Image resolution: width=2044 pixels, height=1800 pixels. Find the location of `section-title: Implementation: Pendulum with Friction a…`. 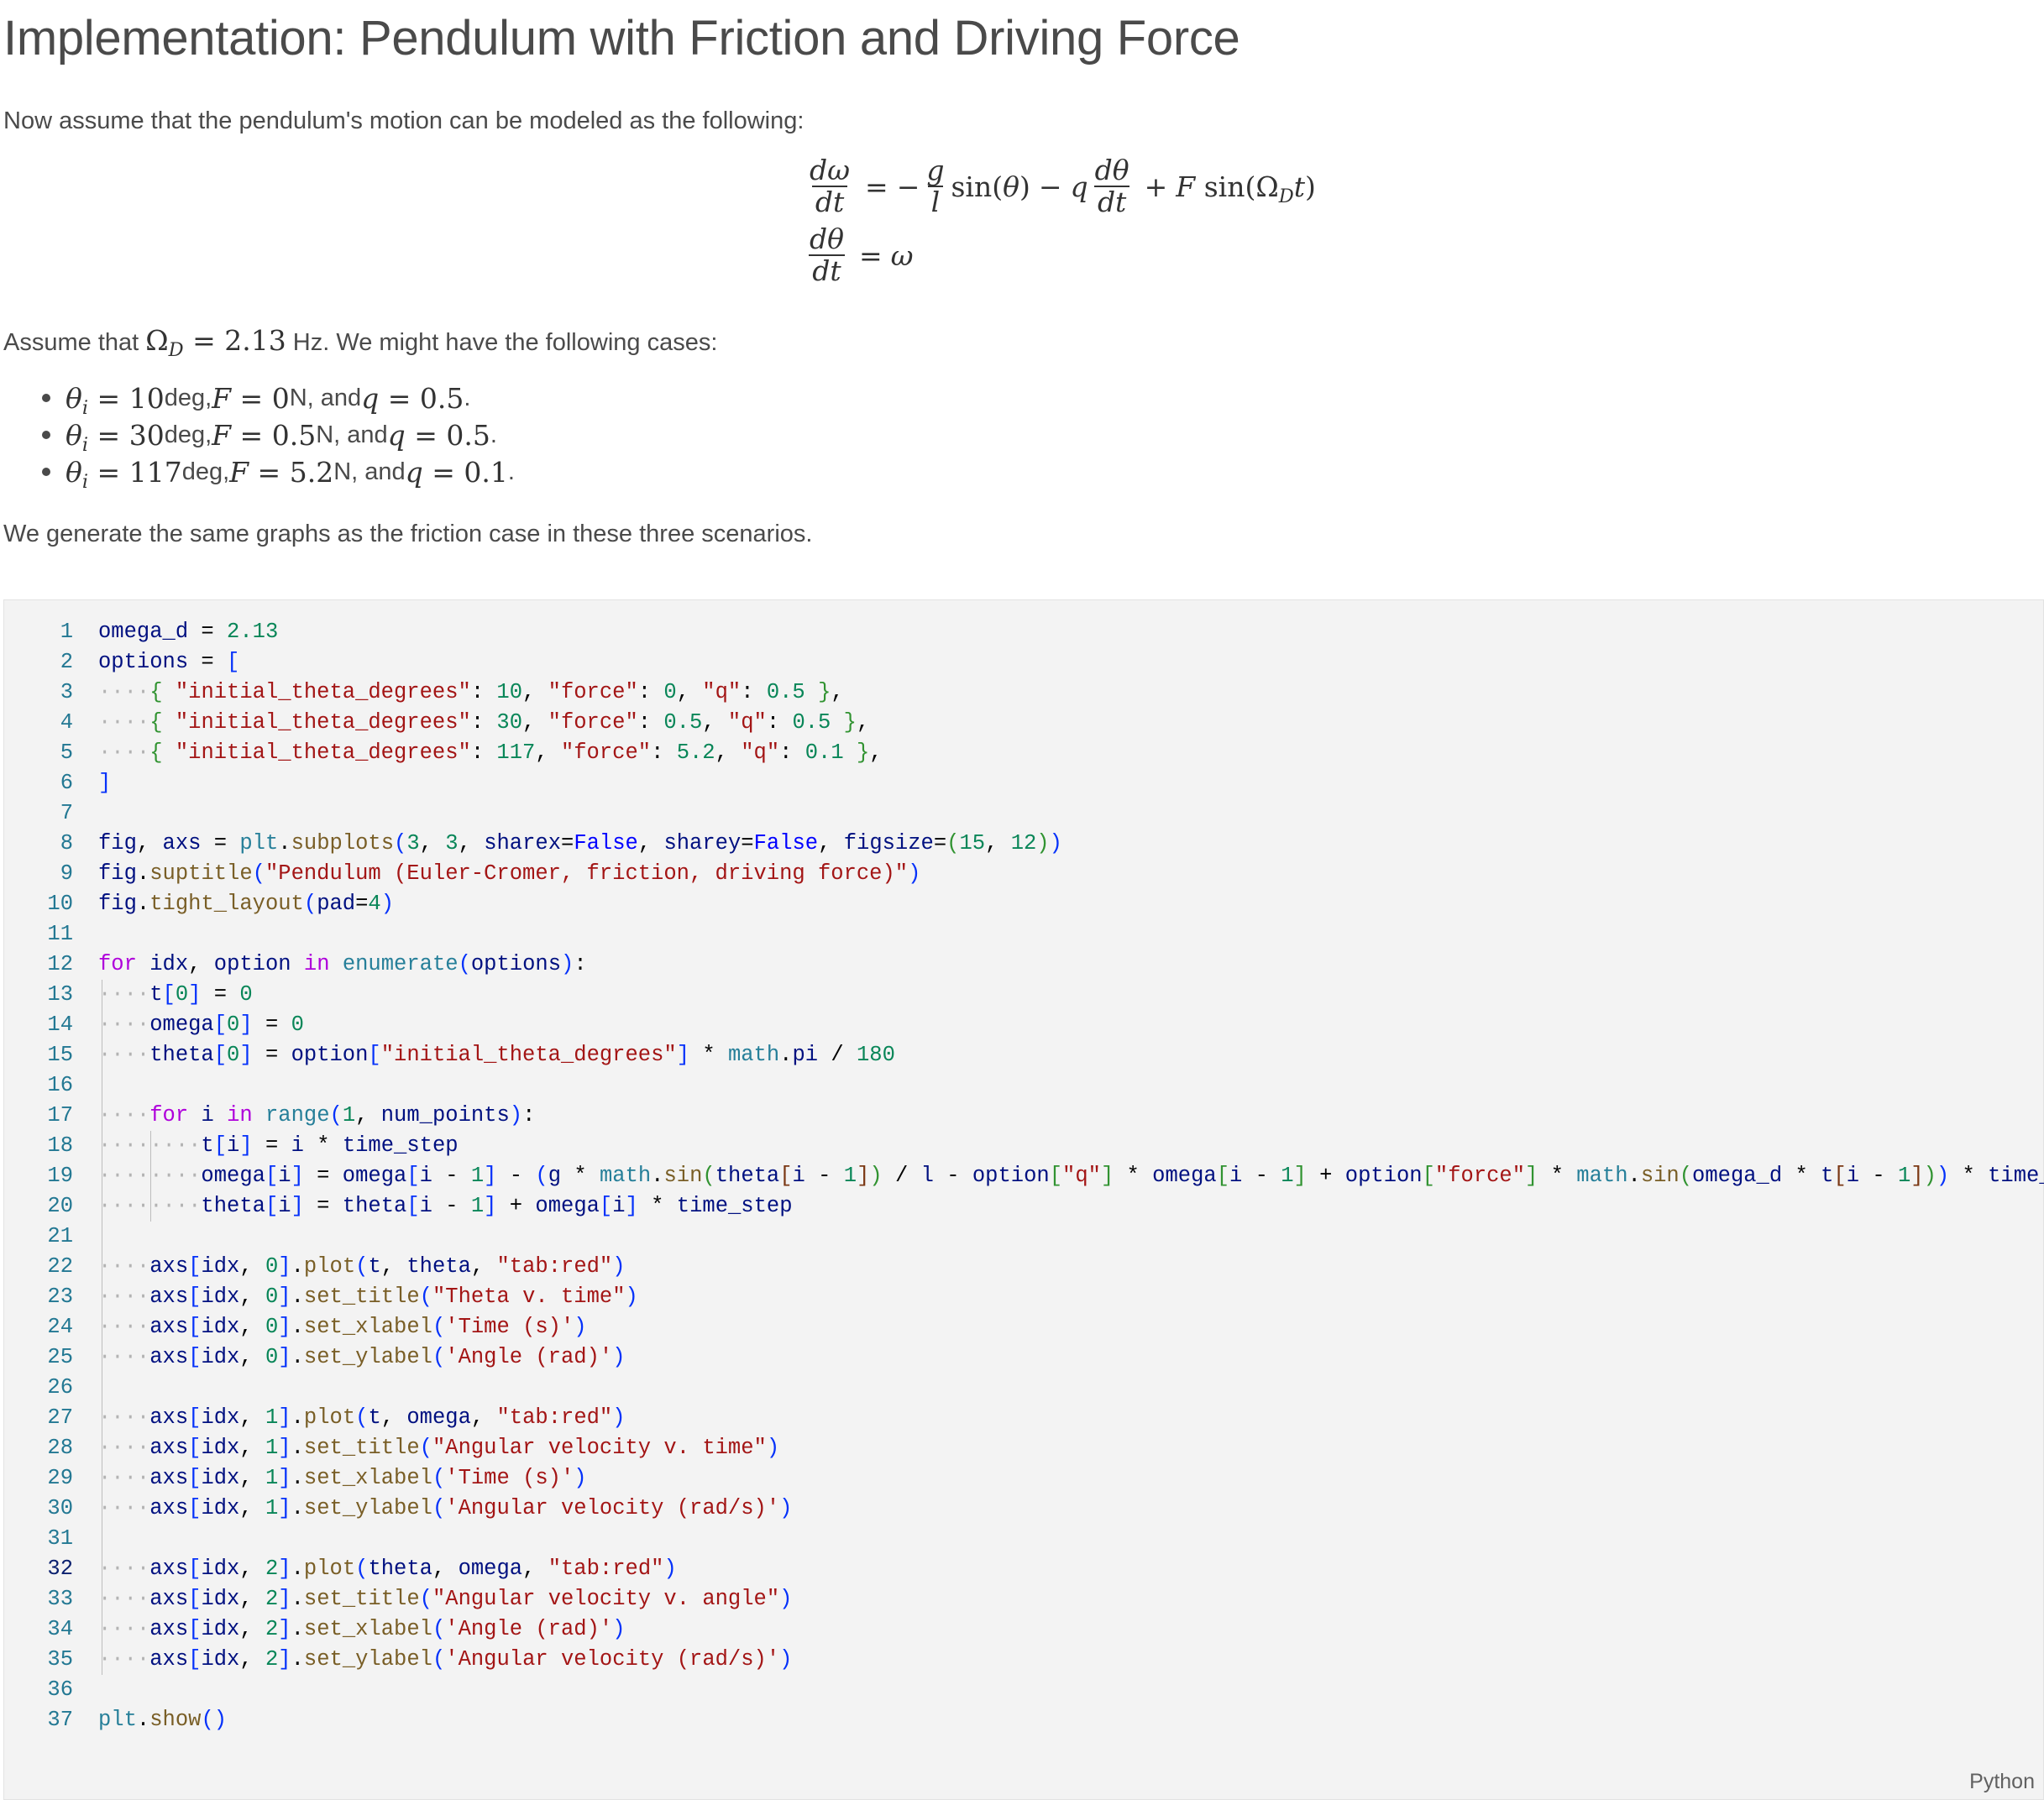

section-title: Implementation: Pendulum with Friction a… is located at coordinates (621, 38).